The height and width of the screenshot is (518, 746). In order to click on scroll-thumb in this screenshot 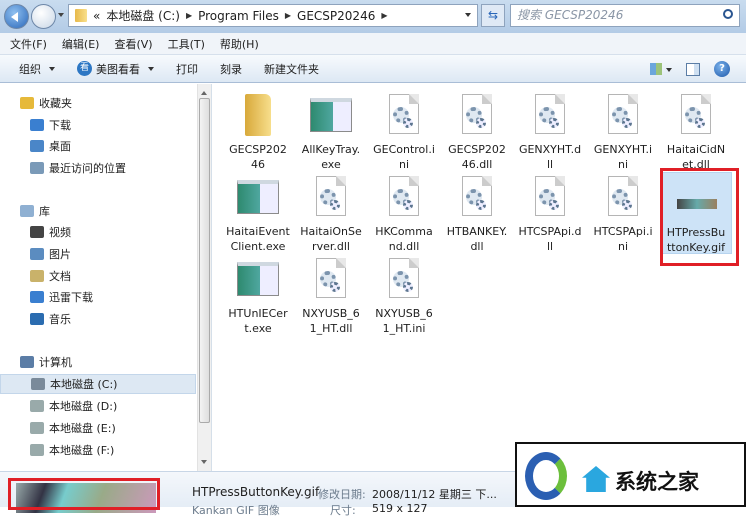, I will do `click(204, 260)`.